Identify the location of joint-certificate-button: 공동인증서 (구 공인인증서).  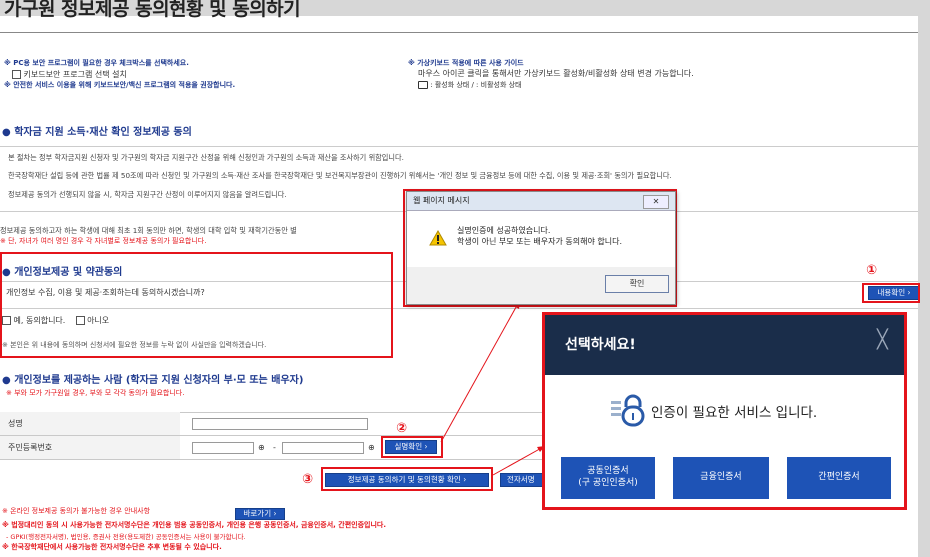
(608, 478).